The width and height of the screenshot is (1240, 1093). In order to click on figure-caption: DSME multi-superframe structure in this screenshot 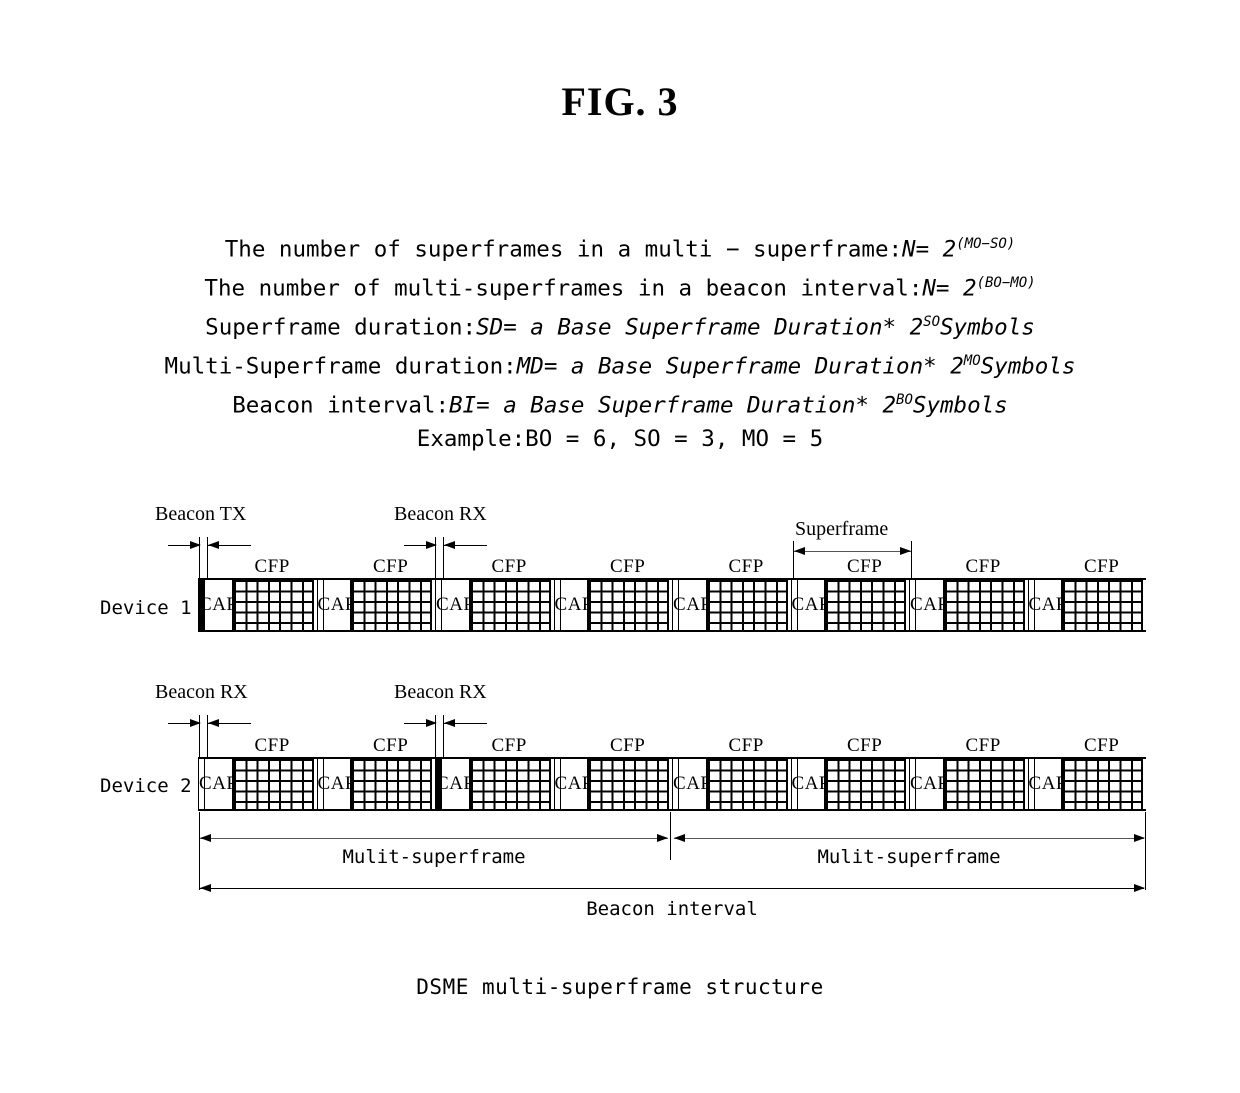, I will do `click(620, 987)`.